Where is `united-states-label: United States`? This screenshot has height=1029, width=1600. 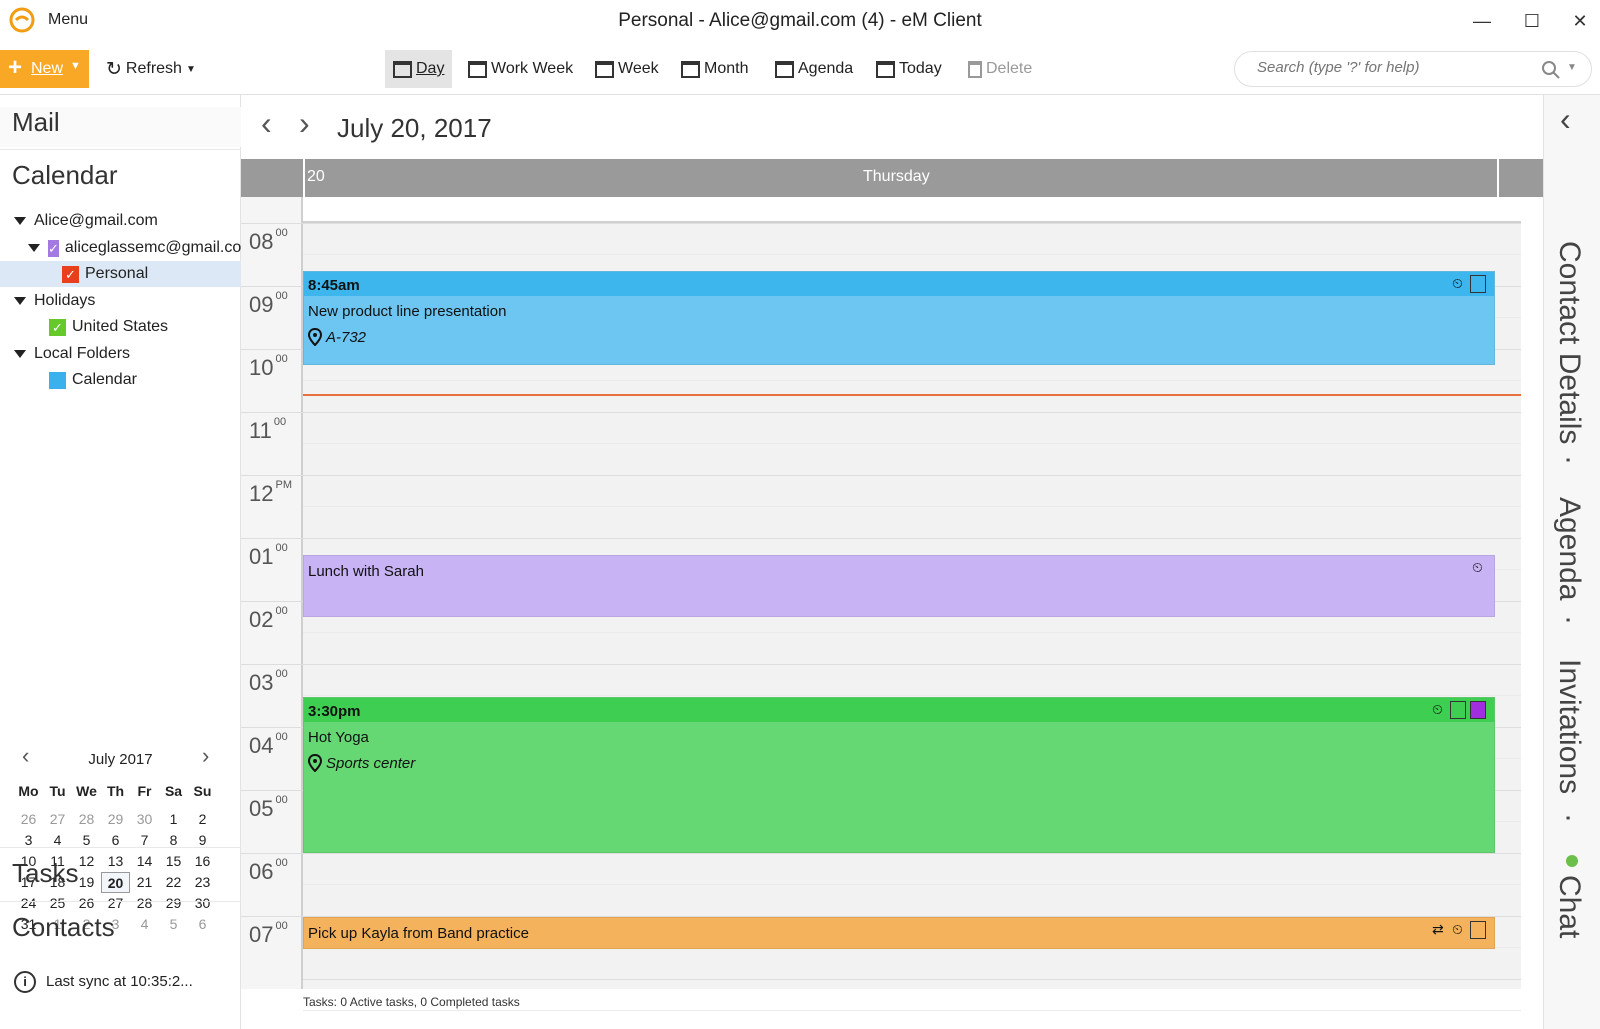
united-states-label: United States is located at coordinates (120, 326).